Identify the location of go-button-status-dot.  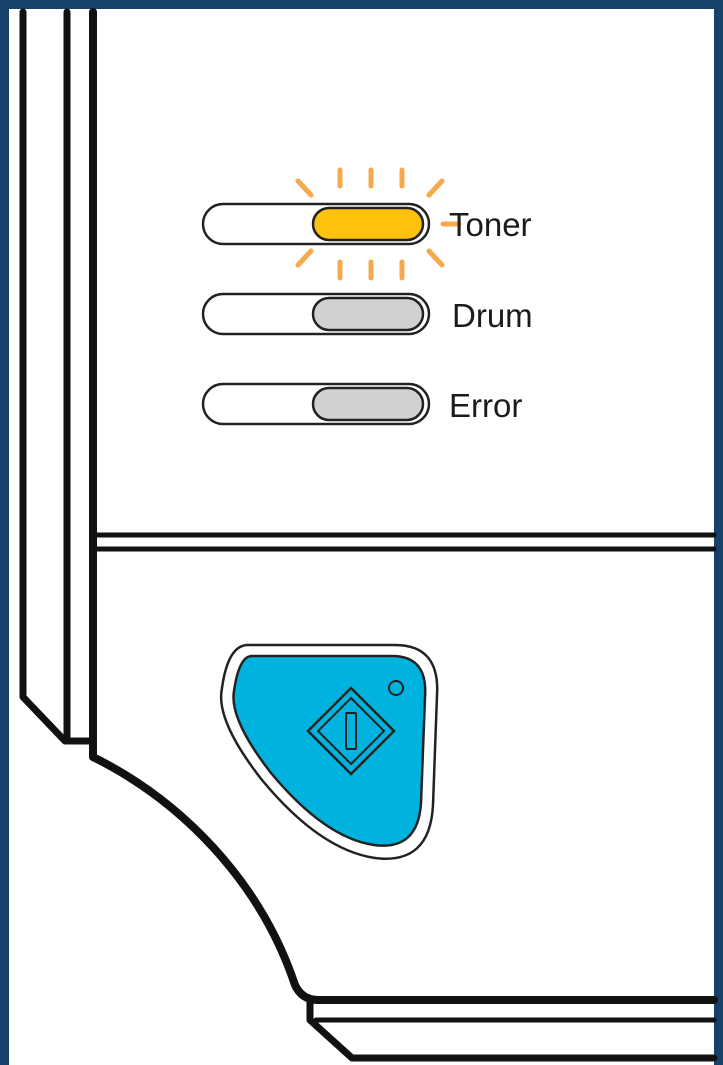
(396, 688).